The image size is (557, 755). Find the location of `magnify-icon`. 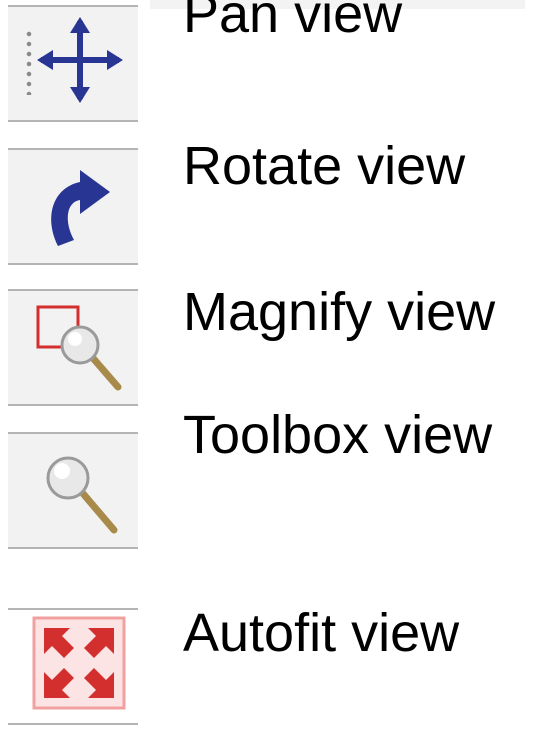

magnify-icon is located at coordinates (79, 348).